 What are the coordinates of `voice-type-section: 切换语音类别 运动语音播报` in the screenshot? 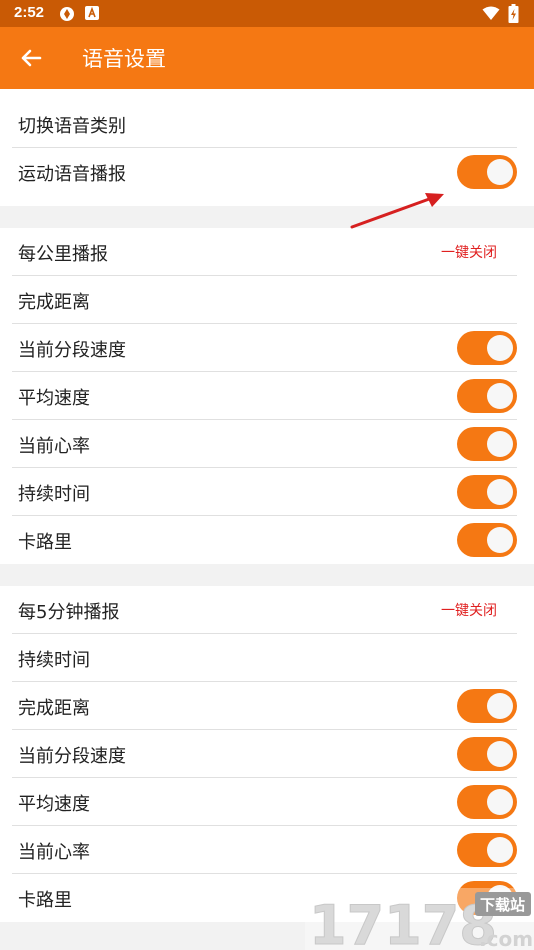 It's located at (267, 148).